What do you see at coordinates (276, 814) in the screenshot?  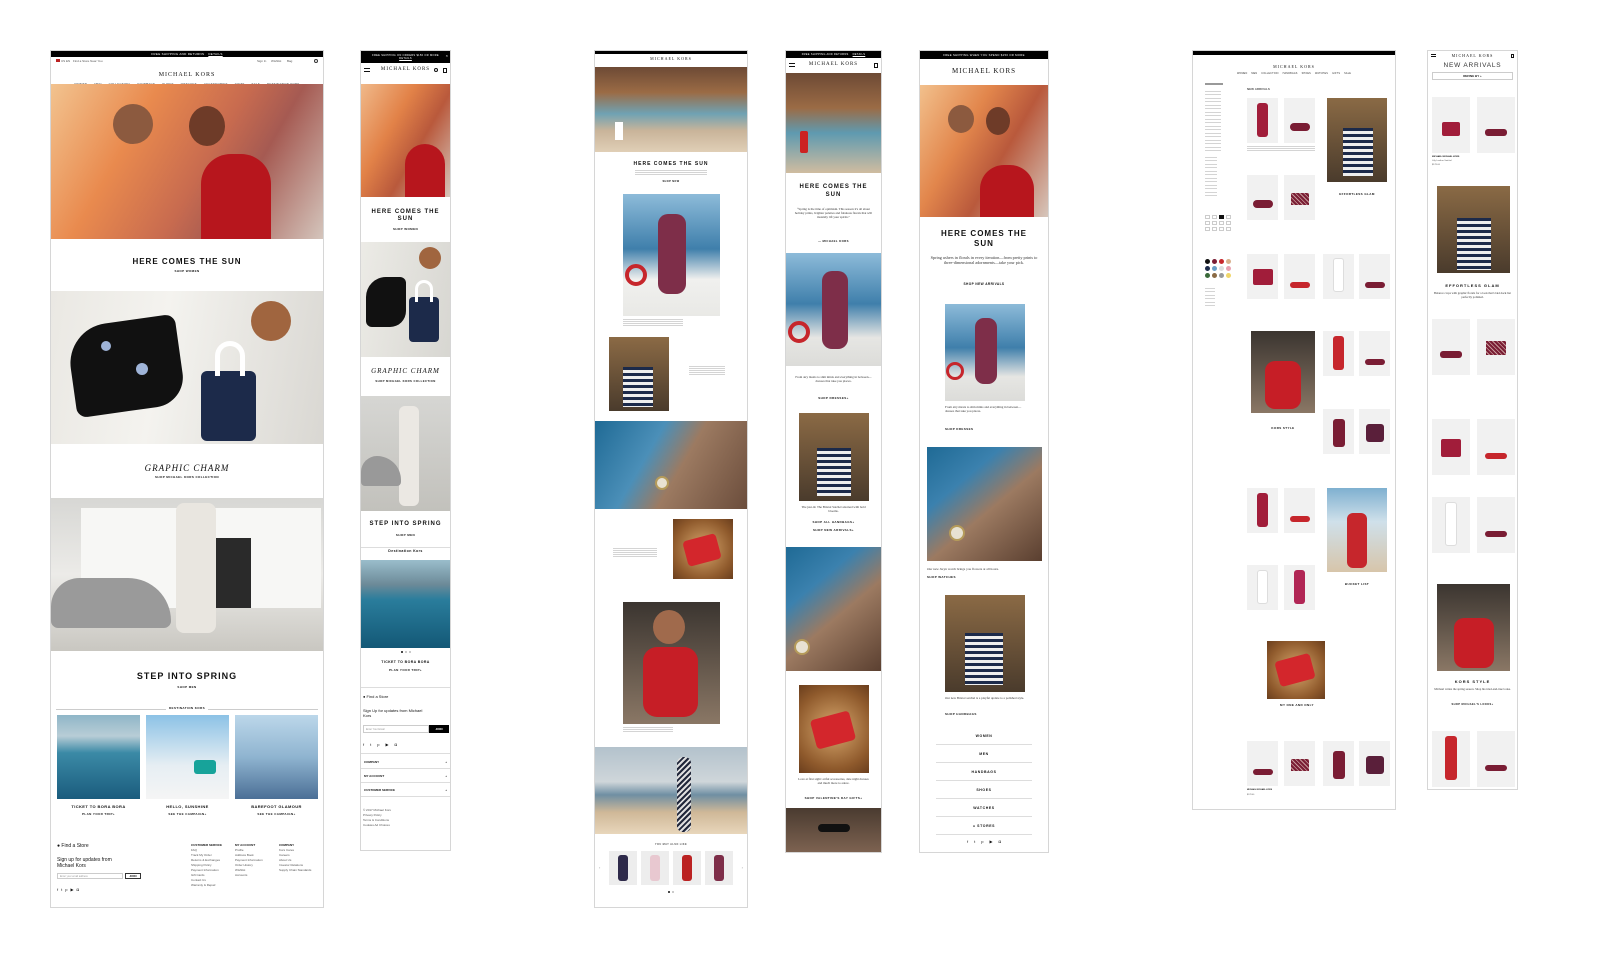 I see `tile3-cta: SEE THE CAMPAIGN+` at bounding box center [276, 814].